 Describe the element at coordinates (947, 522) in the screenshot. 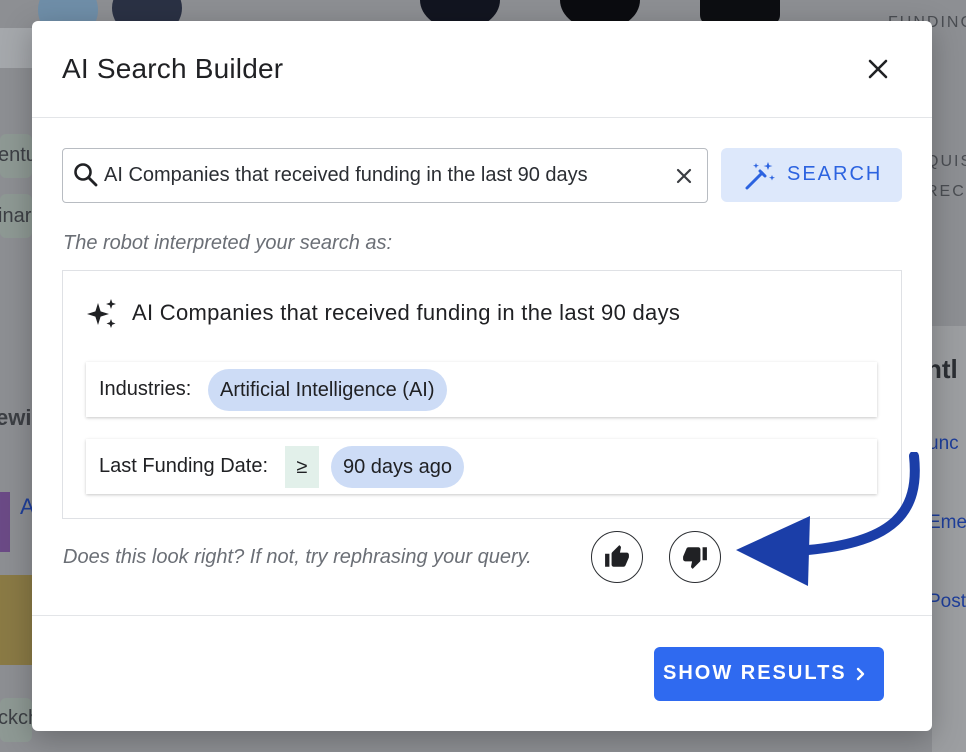

I see `background-link: Eme` at that location.